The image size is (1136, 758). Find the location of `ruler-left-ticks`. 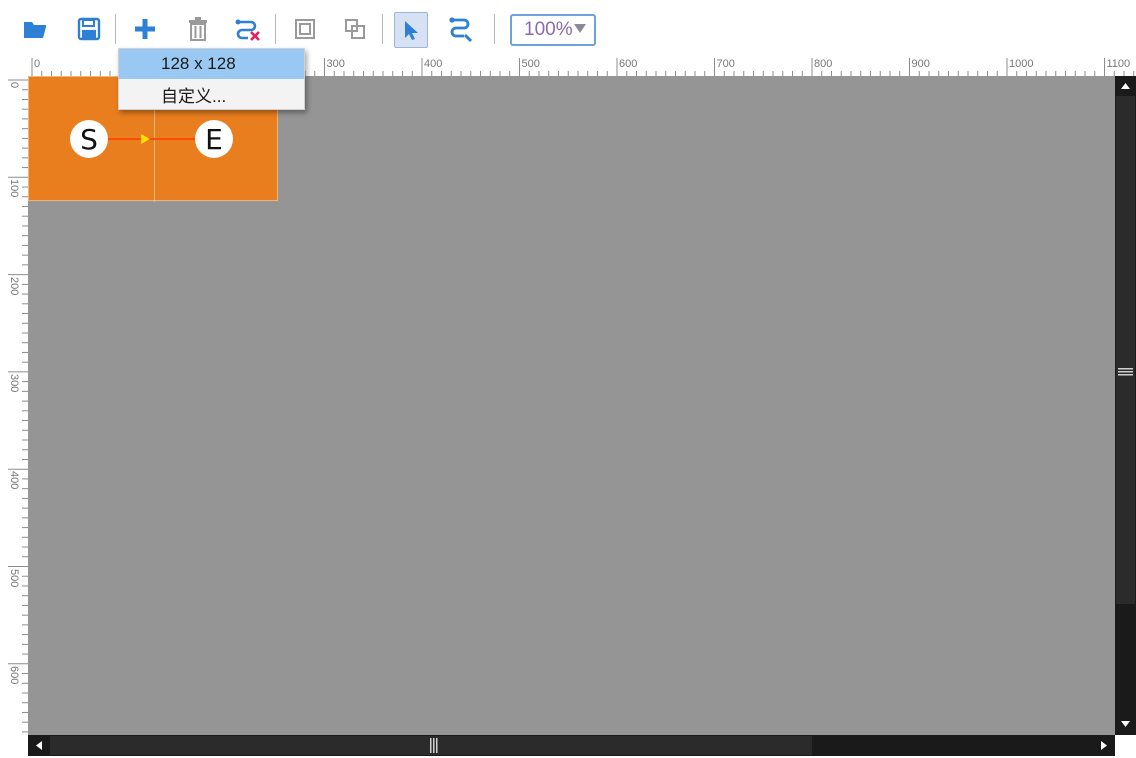

ruler-left-ticks is located at coordinates (18, 406).